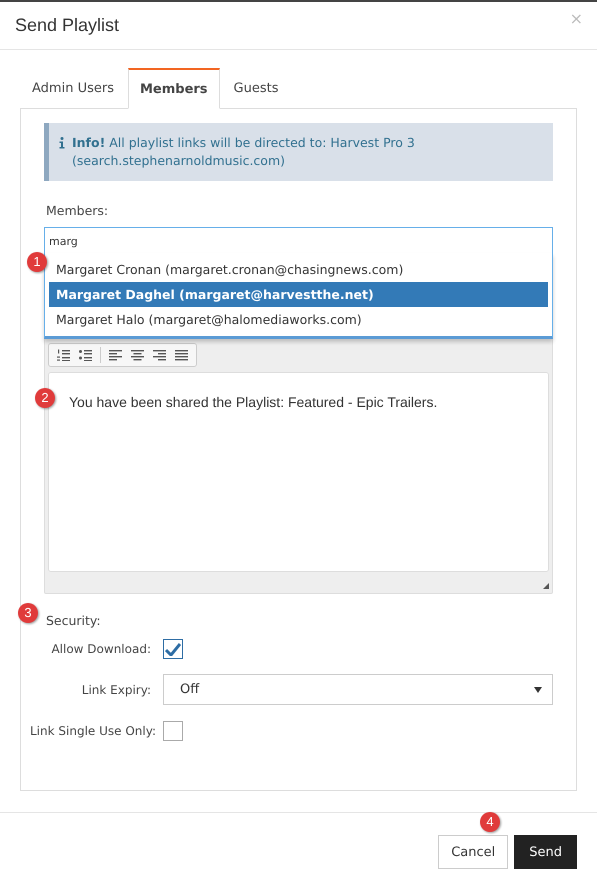 This screenshot has height=869, width=597. I want to click on callout-badge: 2, so click(45, 398).